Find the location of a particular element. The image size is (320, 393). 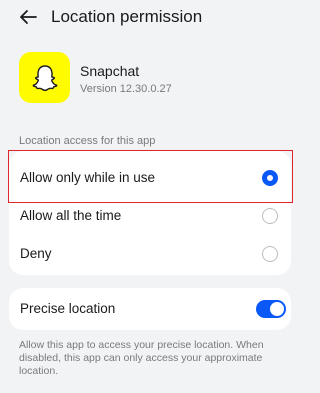

option-label: Allow only while in use is located at coordinates (88, 177).